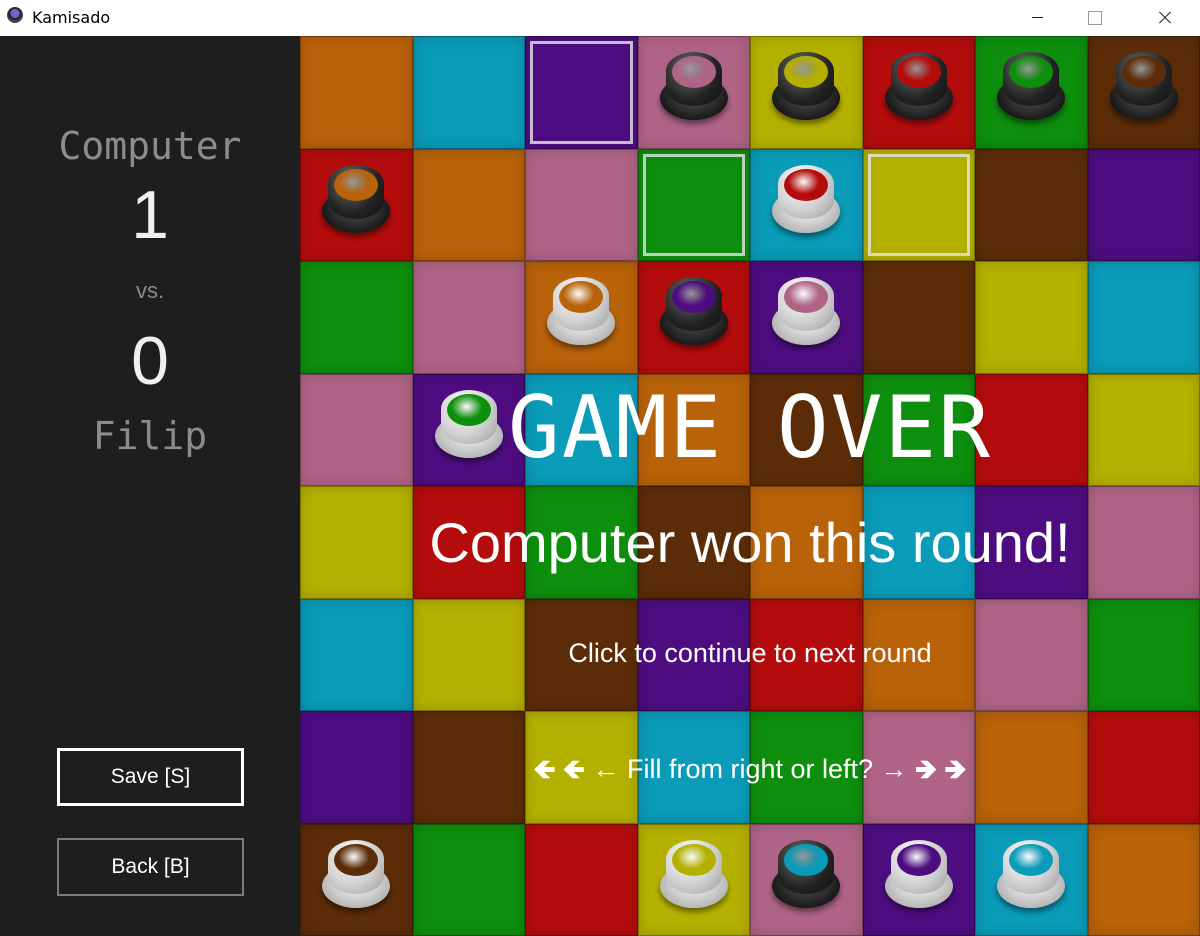  What do you see at coordinates (1037, 18) in the screenshot?
I see `minimize-button` at bounding box center [1037, 18].